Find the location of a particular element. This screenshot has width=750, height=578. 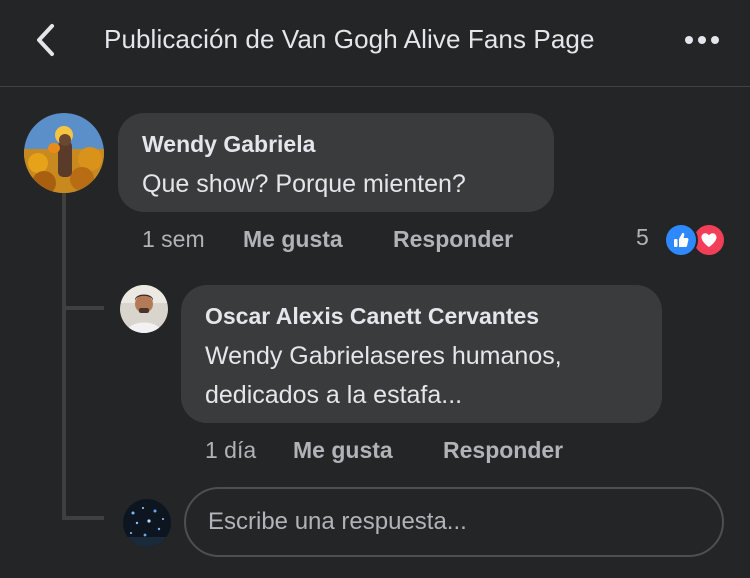

avatar-current-user is located at coordinates (147, 523).